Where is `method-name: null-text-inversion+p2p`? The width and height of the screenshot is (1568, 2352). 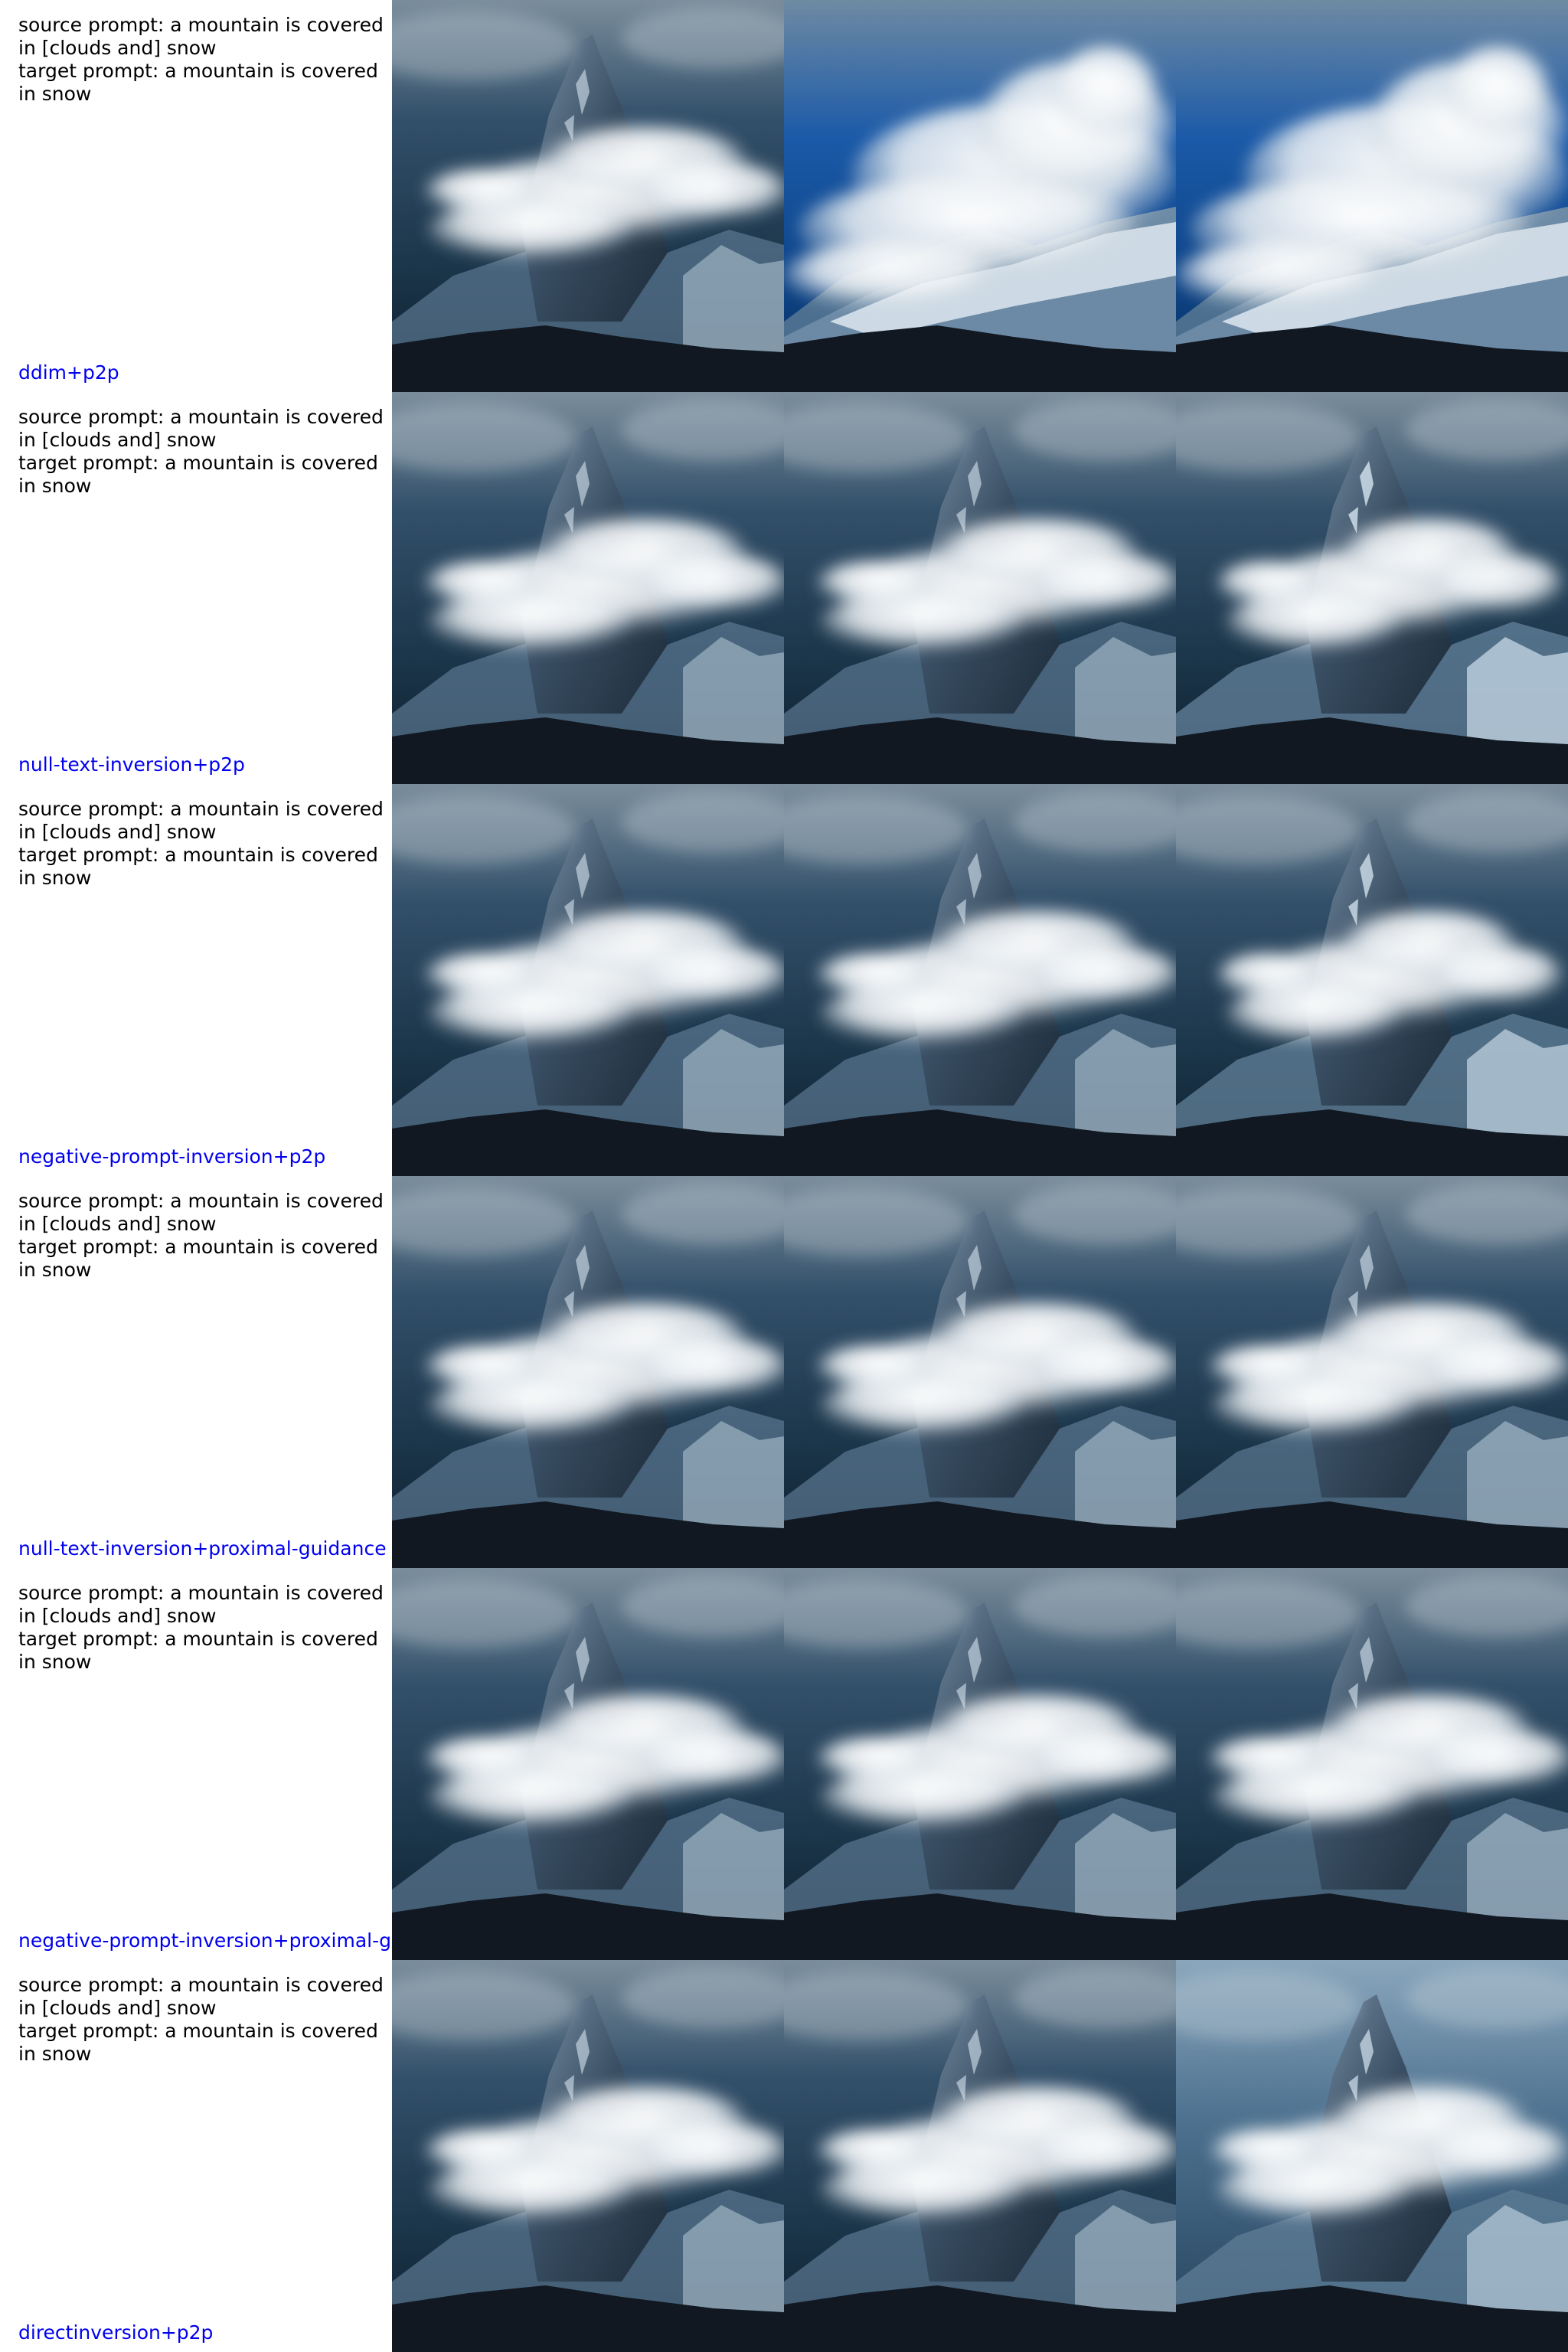
method-name: null-text-inversion+p2p is located at coordinates (131, 764).